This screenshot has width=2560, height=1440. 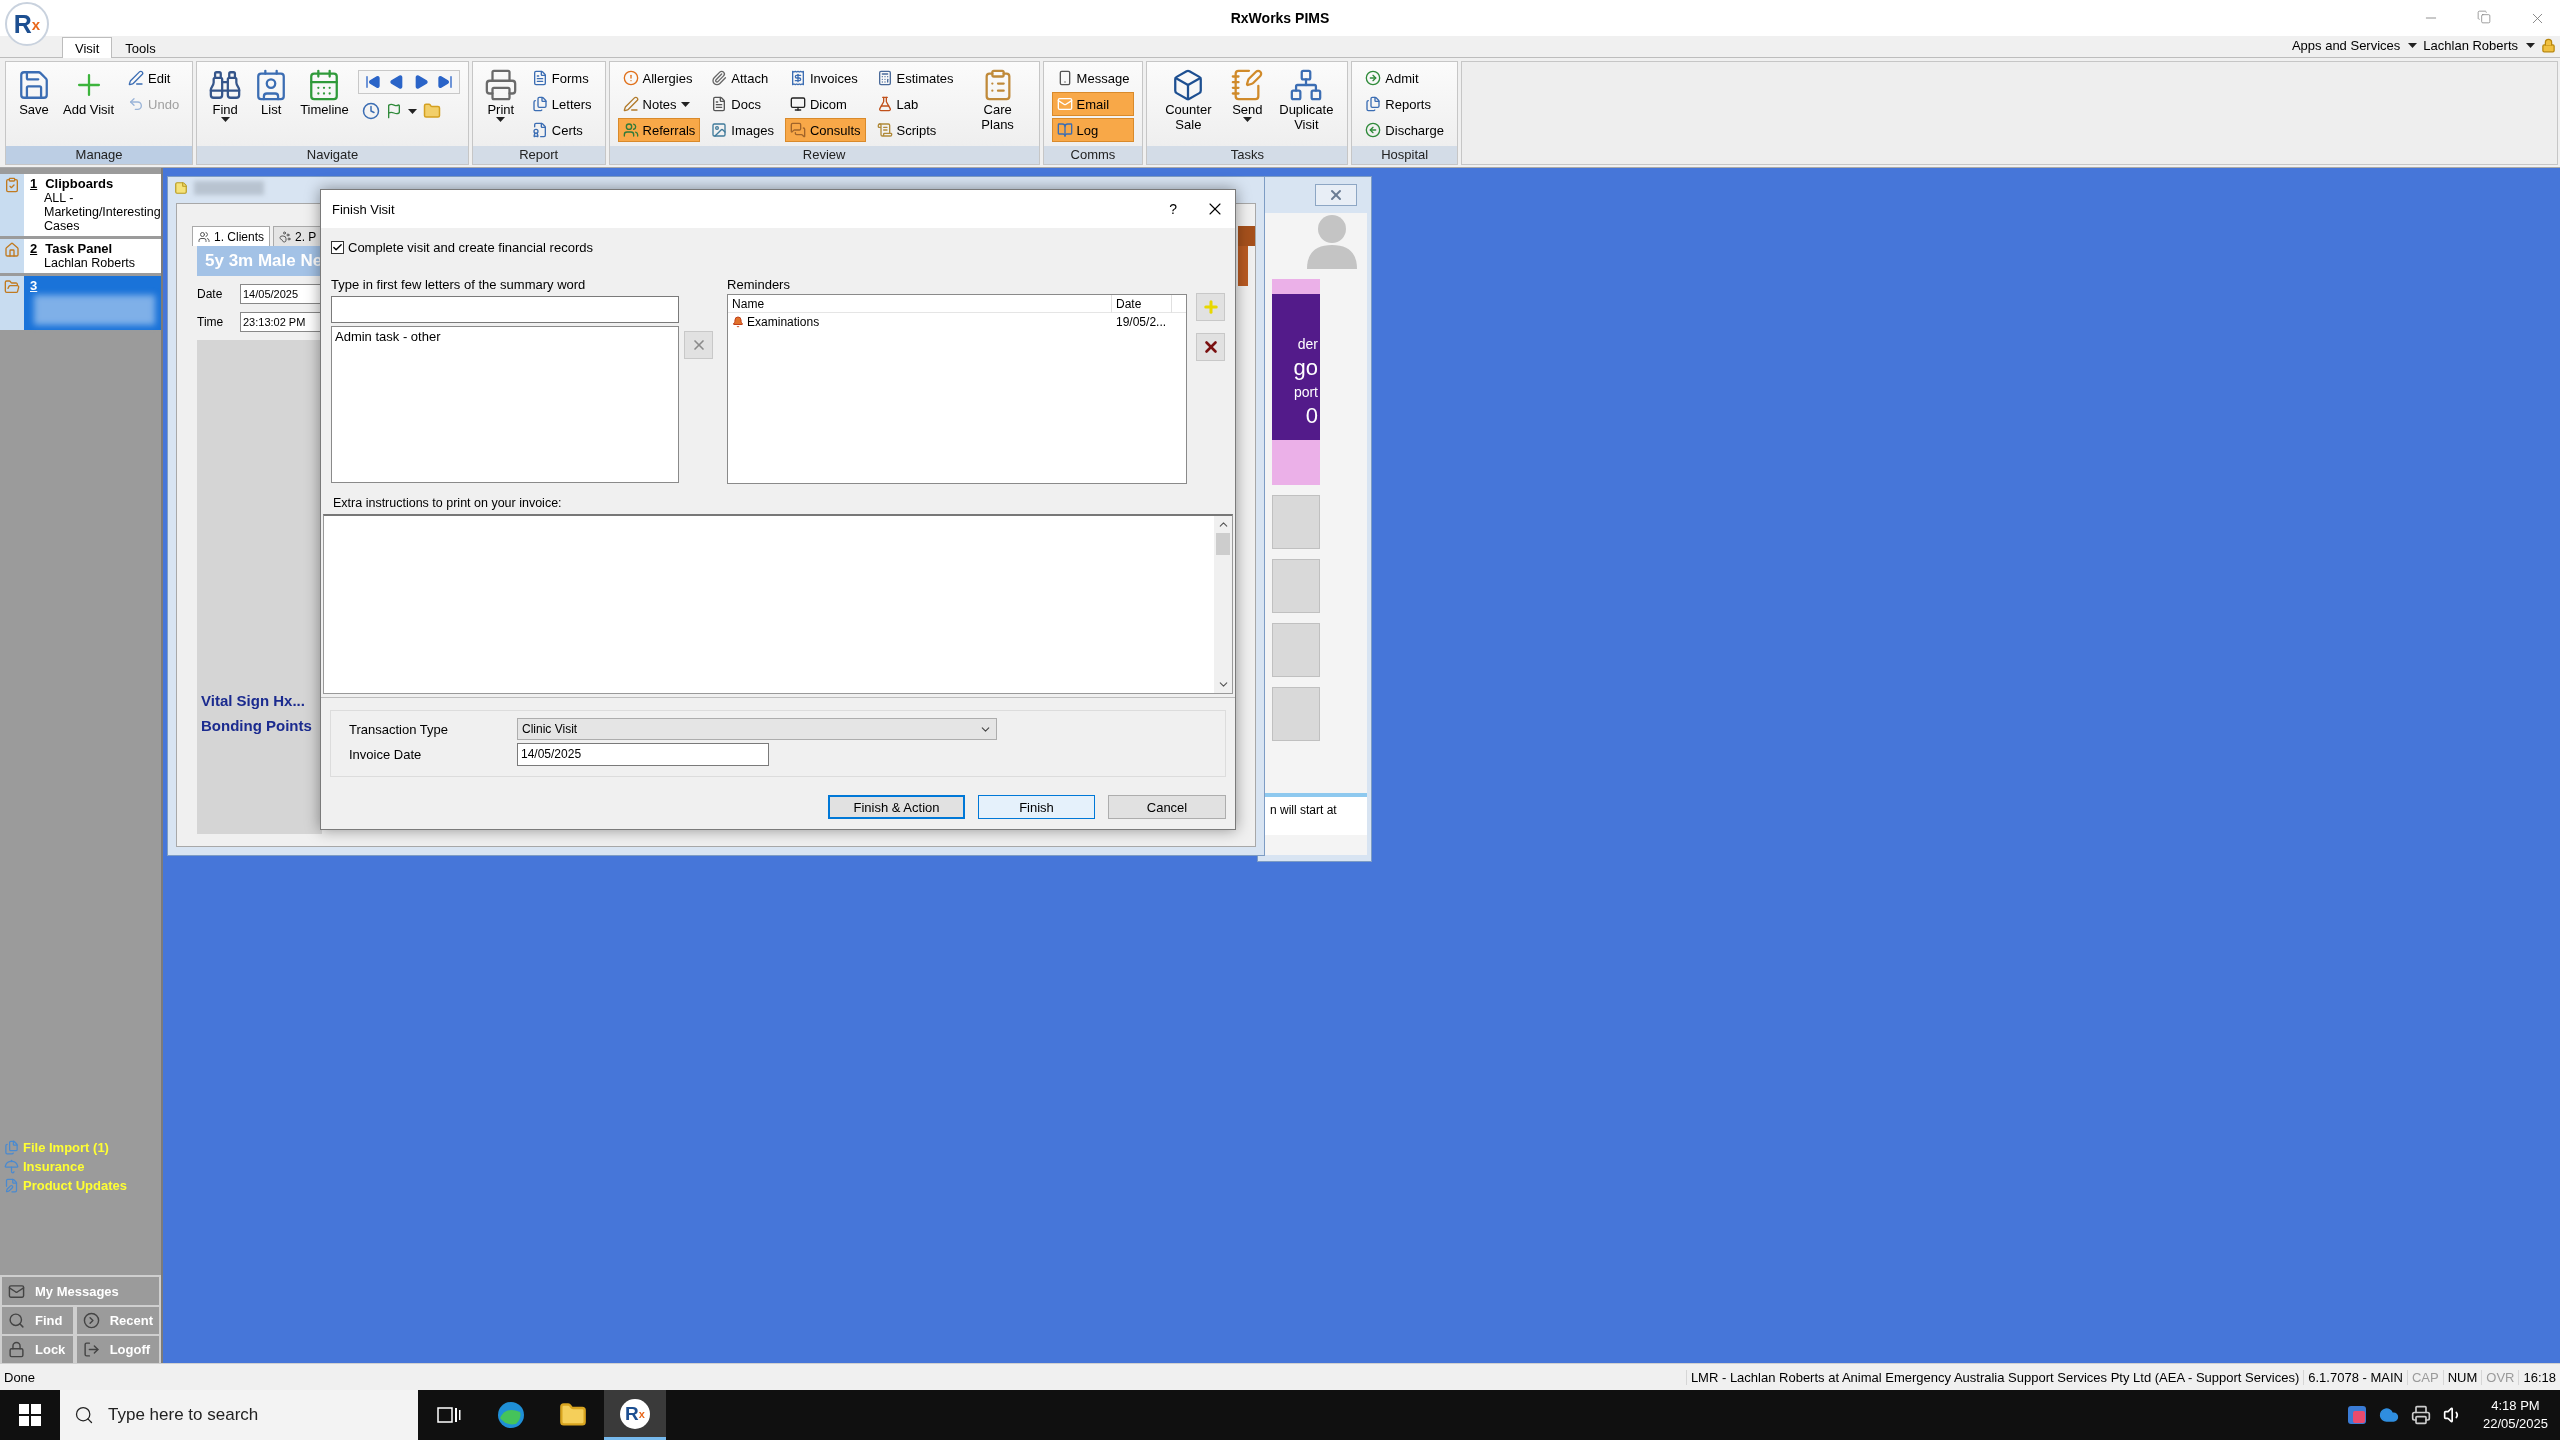 What do you see at coordinates (1036, 807) in the screenshot?
I see `dialog-button: Finish` at bounding box center [1036, 807].